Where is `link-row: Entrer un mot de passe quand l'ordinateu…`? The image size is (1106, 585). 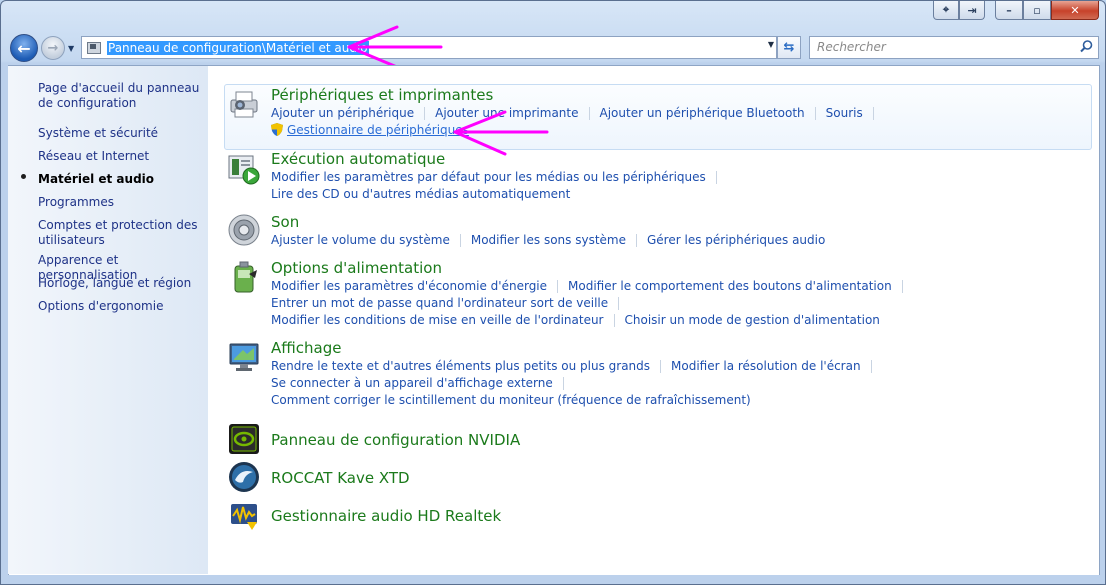 link-row: Entrer un mot de passe quand l'ordinateu… is located at coordinates (450, 303).